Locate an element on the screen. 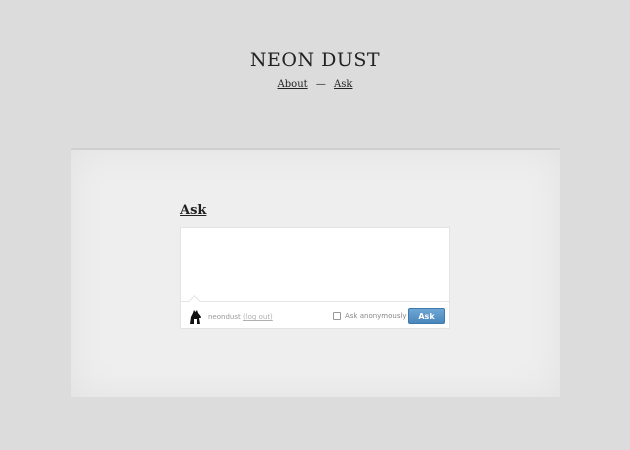 This screenshot has width=630, height=450. ask-form-footer: neondust (log out) Ask anonymously Ask is located at coordinates (315, 311).